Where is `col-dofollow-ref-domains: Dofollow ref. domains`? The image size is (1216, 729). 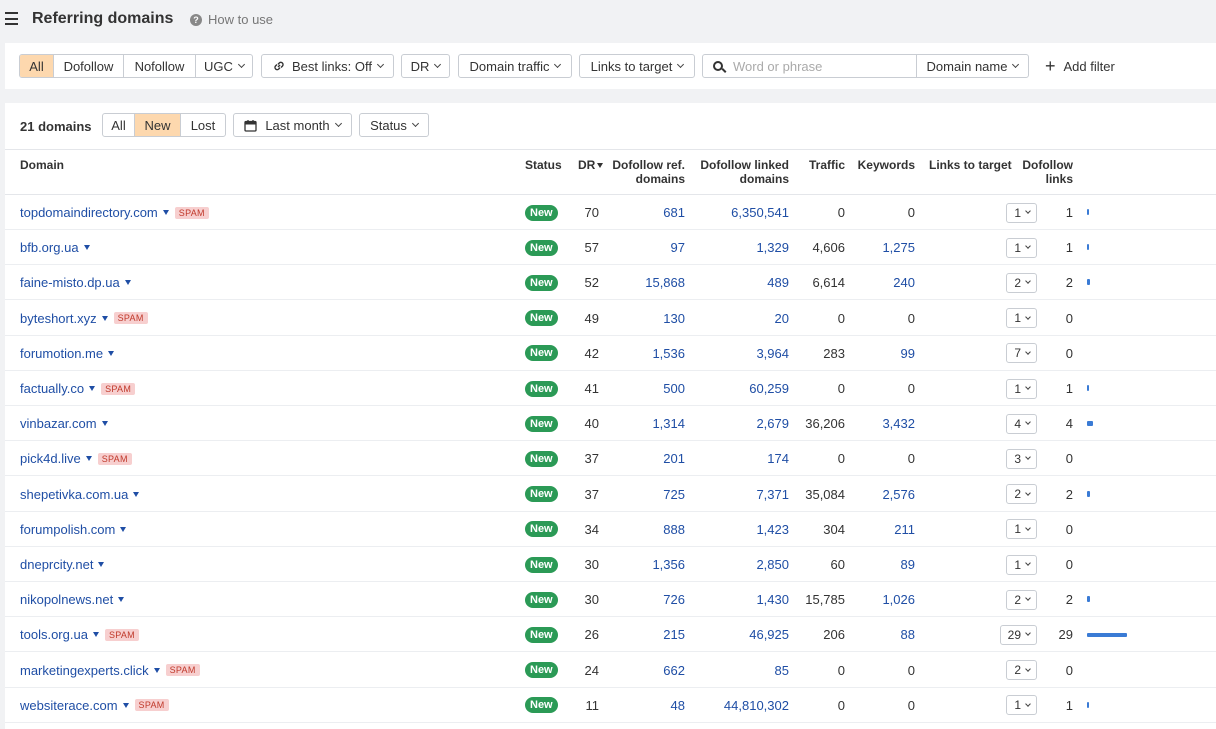
col-dofollow-ref-domains: Dofollow ref. domains is located at coordinates (648, 172).